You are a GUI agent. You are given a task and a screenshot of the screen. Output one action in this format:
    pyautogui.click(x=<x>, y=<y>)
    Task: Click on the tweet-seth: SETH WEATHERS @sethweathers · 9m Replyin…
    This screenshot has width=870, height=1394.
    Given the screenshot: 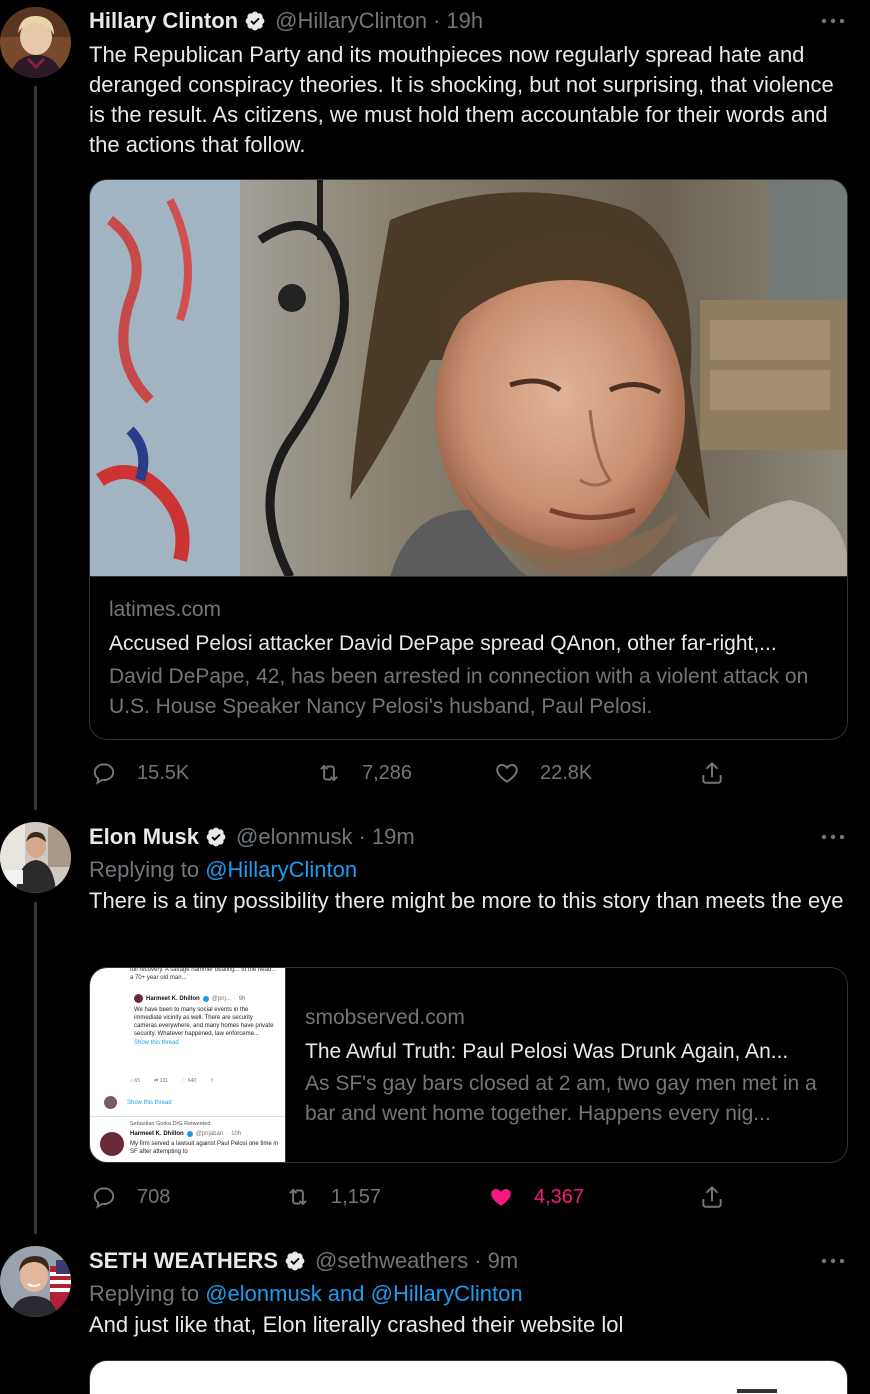 What is the action you would take?
    pyautogui.click(x=435, y=1314)
    